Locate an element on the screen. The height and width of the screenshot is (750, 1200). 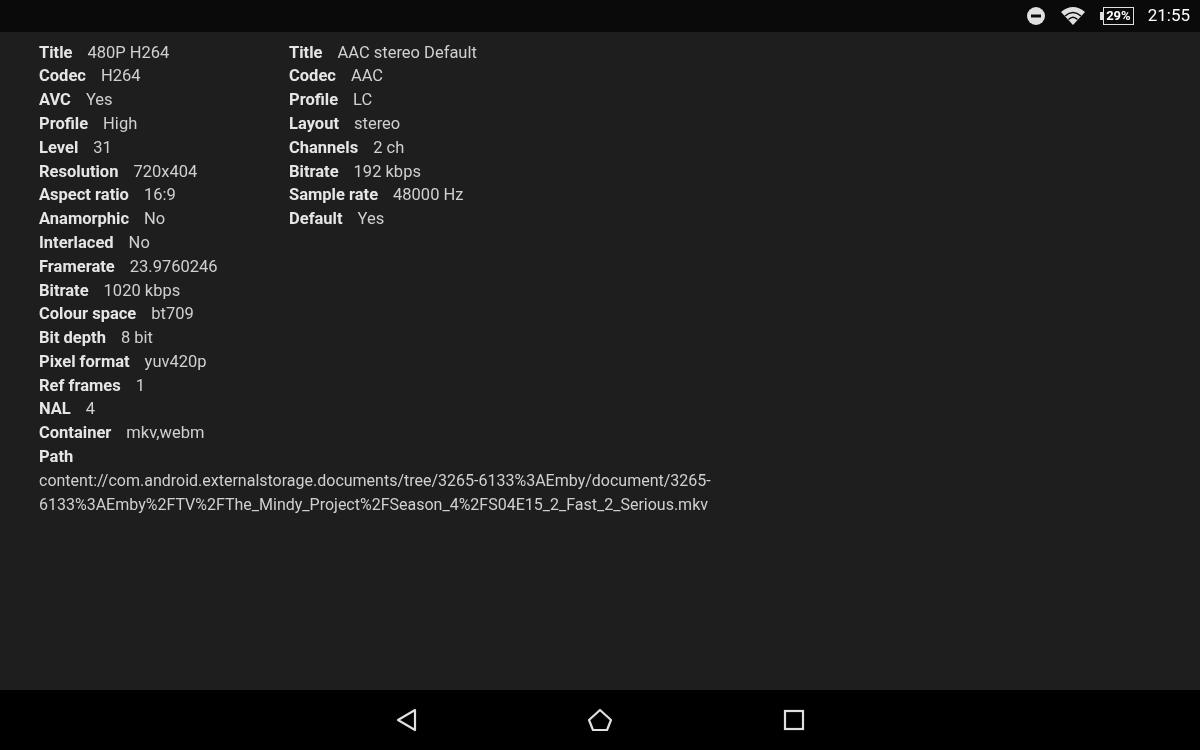
field-value: H264 is located at coordinates (120, 76).